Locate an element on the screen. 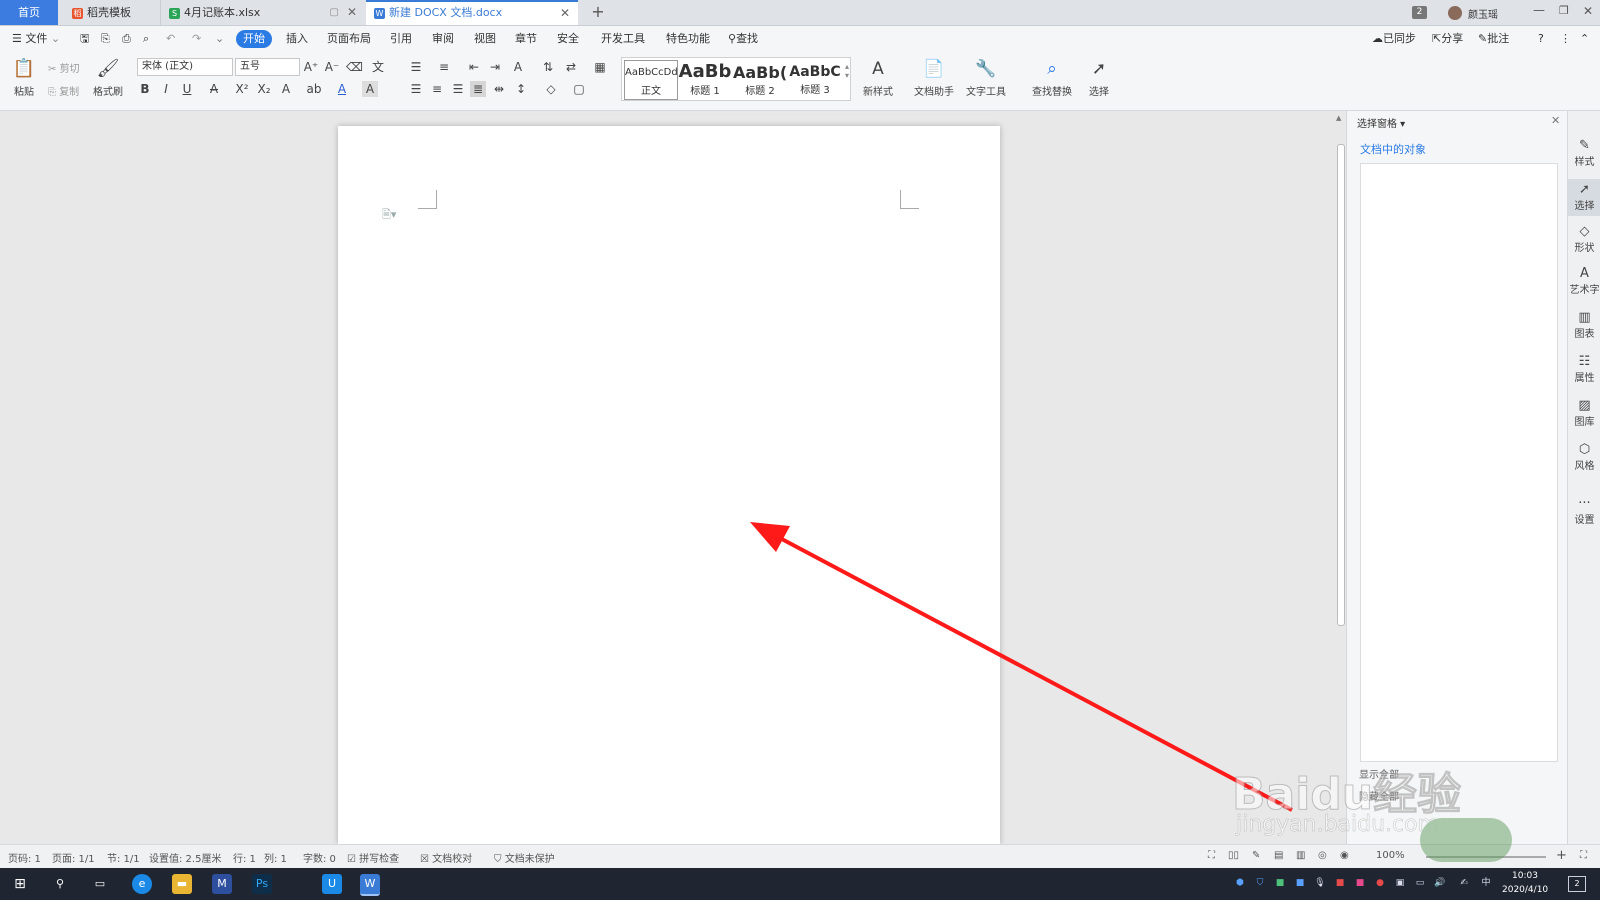 This screenshot has width=1600, height=900. photoshop-icon: Ps is located at coordinates (262, 884).